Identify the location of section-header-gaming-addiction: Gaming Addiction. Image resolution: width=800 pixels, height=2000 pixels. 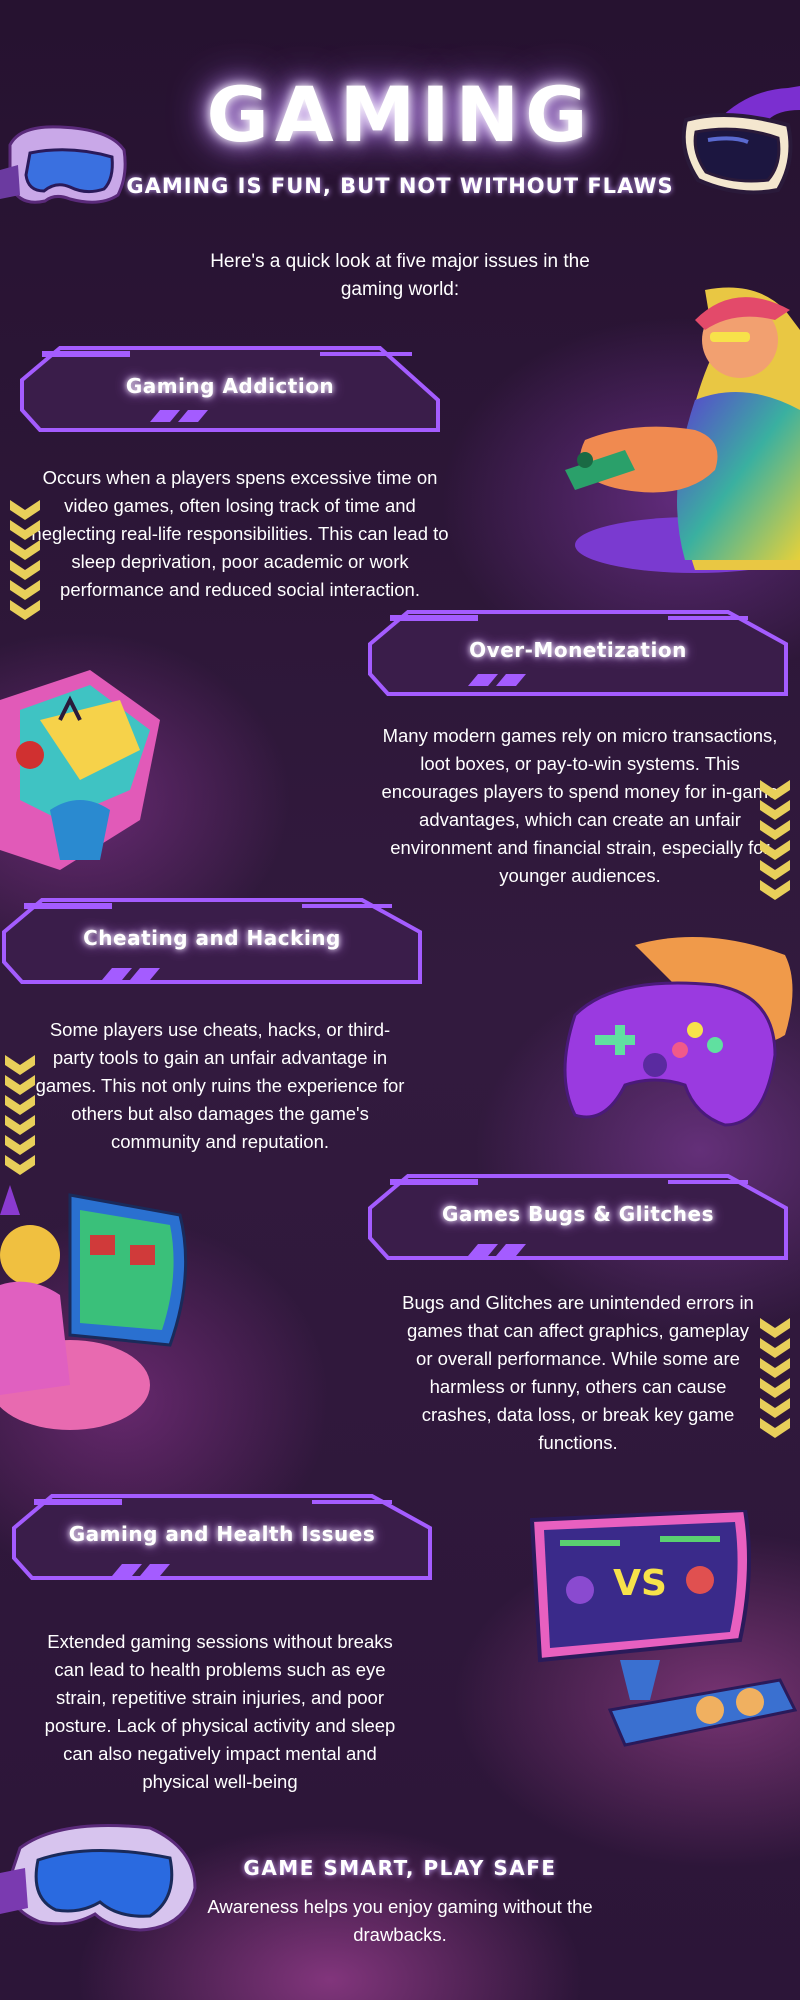
(230, 389).